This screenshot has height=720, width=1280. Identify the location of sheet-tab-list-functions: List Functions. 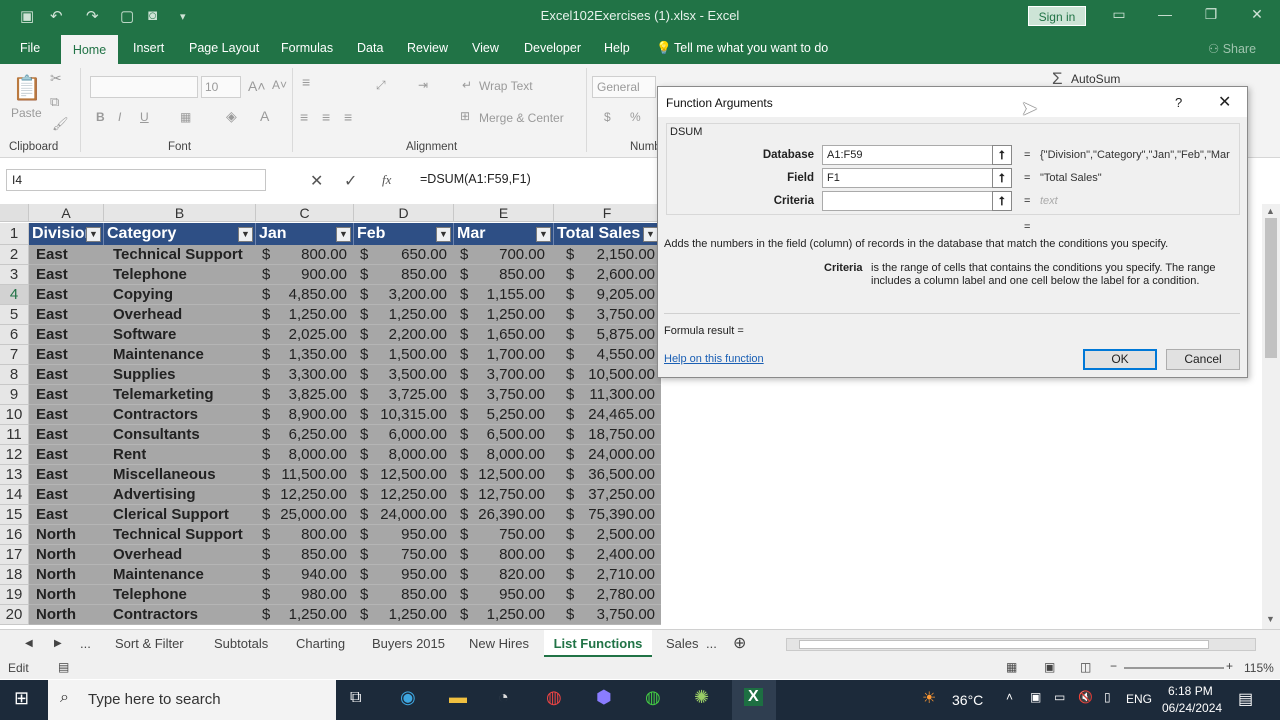
(598, 643).